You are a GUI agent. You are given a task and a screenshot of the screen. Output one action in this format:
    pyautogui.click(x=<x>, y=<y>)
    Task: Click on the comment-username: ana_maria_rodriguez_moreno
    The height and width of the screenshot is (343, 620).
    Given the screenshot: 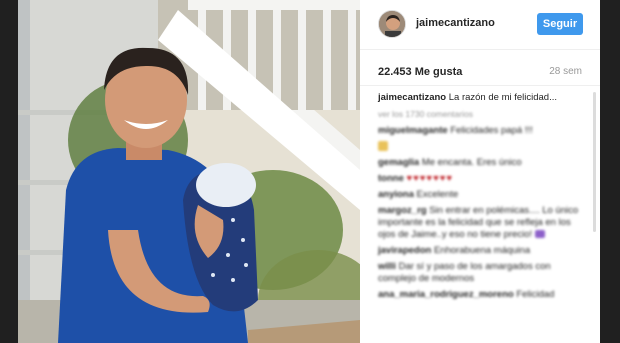 What is the action you would take?
    pyautogui.click(x=446, y=294)
    